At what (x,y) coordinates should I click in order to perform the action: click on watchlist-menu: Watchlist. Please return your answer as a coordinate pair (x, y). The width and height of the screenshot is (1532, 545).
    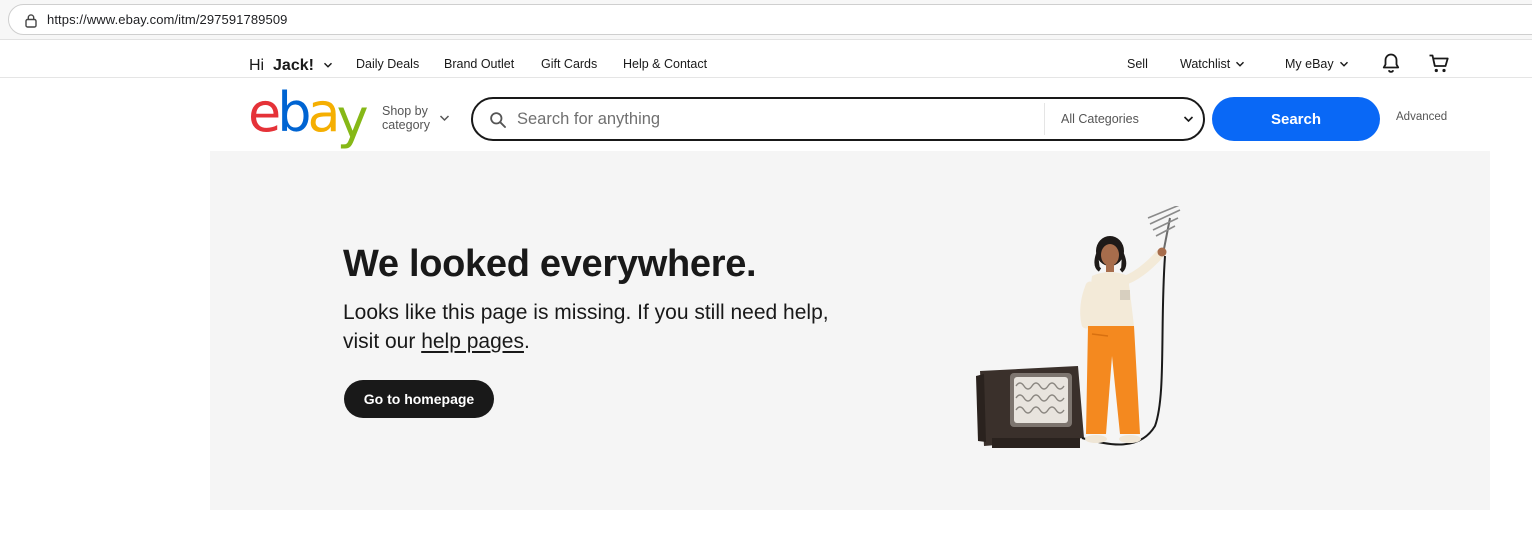
    Looking at the image, I should click on (1212, 64).